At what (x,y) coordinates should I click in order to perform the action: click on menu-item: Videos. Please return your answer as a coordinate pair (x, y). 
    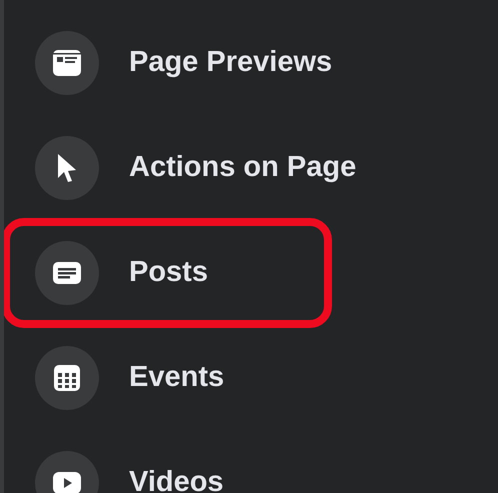
    Looking at the image, I should click on (176, 479).